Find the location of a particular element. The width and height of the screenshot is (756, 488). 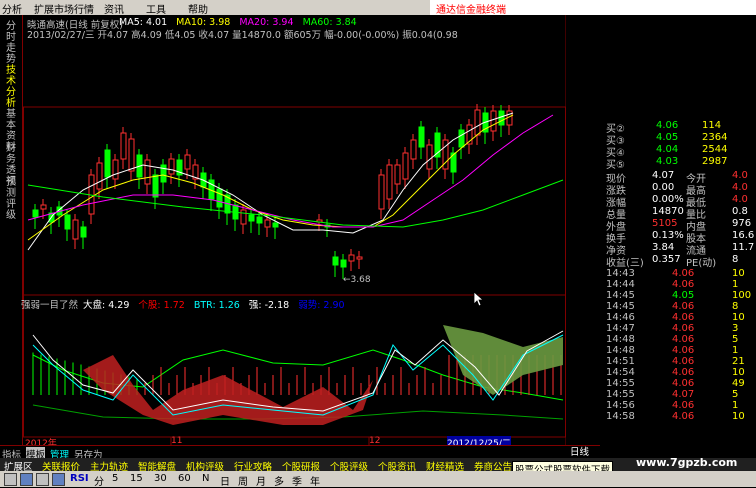

menu-analysis: 分析 is located at coordinates (12, 8).